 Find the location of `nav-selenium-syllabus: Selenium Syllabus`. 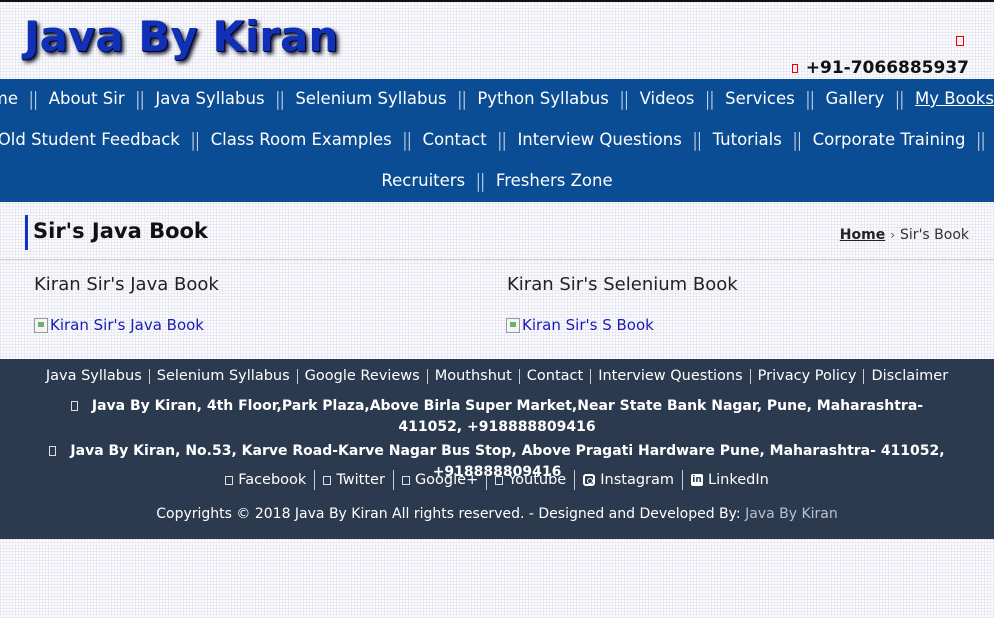

nav-selenium-syllabus: Selenium Syllabus is located at coordinates (370, 98).